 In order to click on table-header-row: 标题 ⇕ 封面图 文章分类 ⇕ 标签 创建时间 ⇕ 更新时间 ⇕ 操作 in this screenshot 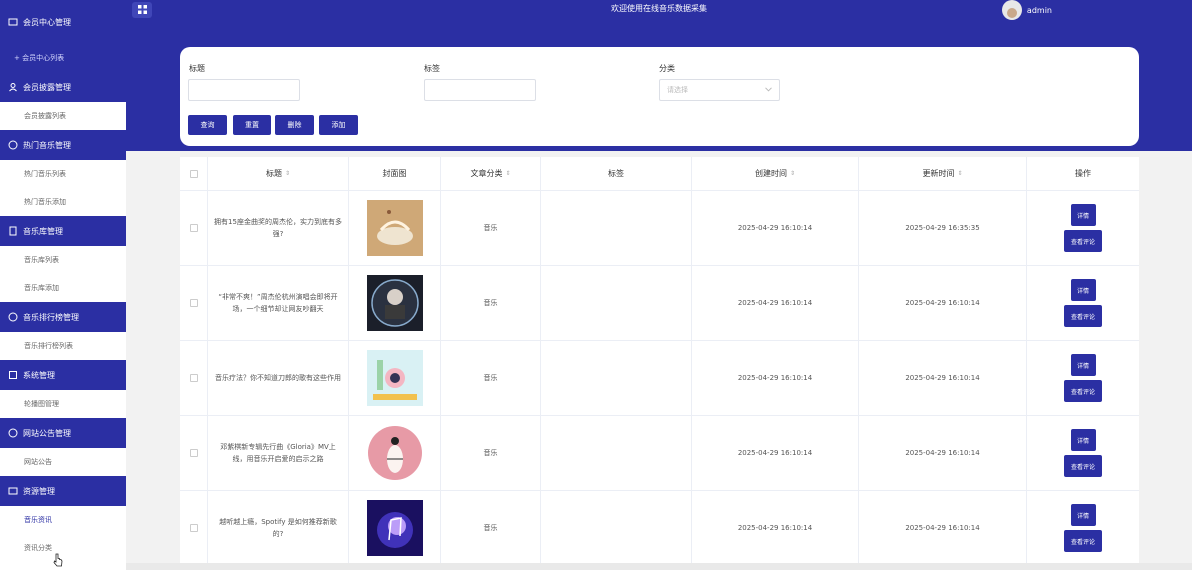, I will do `click(659, 174)`.